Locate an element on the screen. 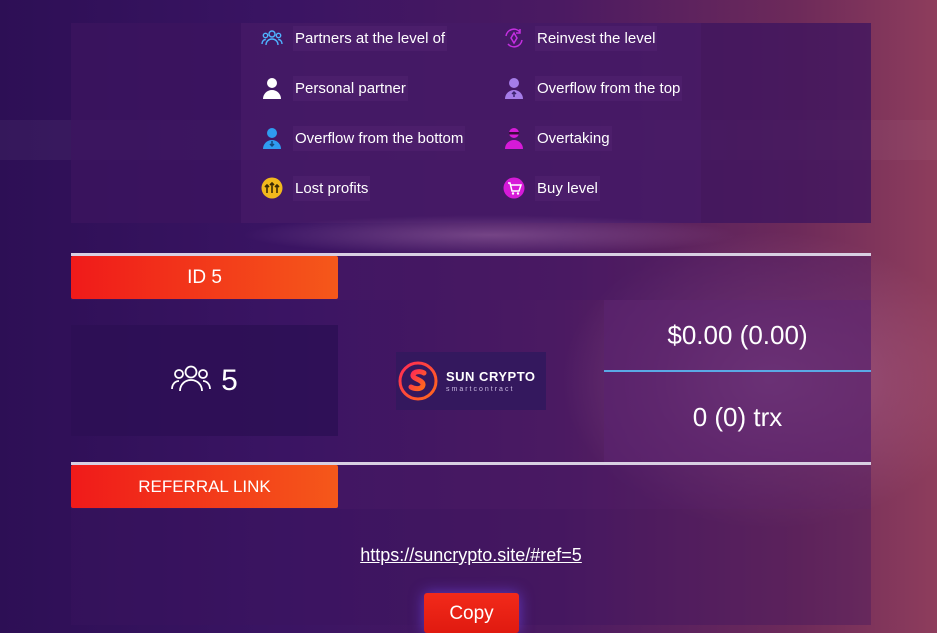 This screenshot has height=633, width=937. legend-label: Lost profits is located at coordinates (332, 188).